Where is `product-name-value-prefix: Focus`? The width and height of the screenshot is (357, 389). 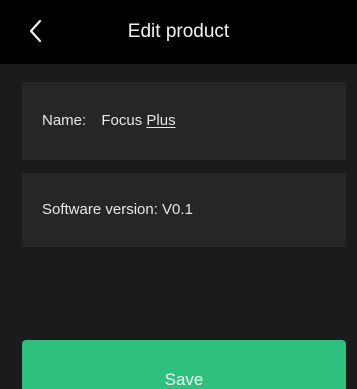 product-name-value-prefix: Focus is located at coordinates (121, 121).